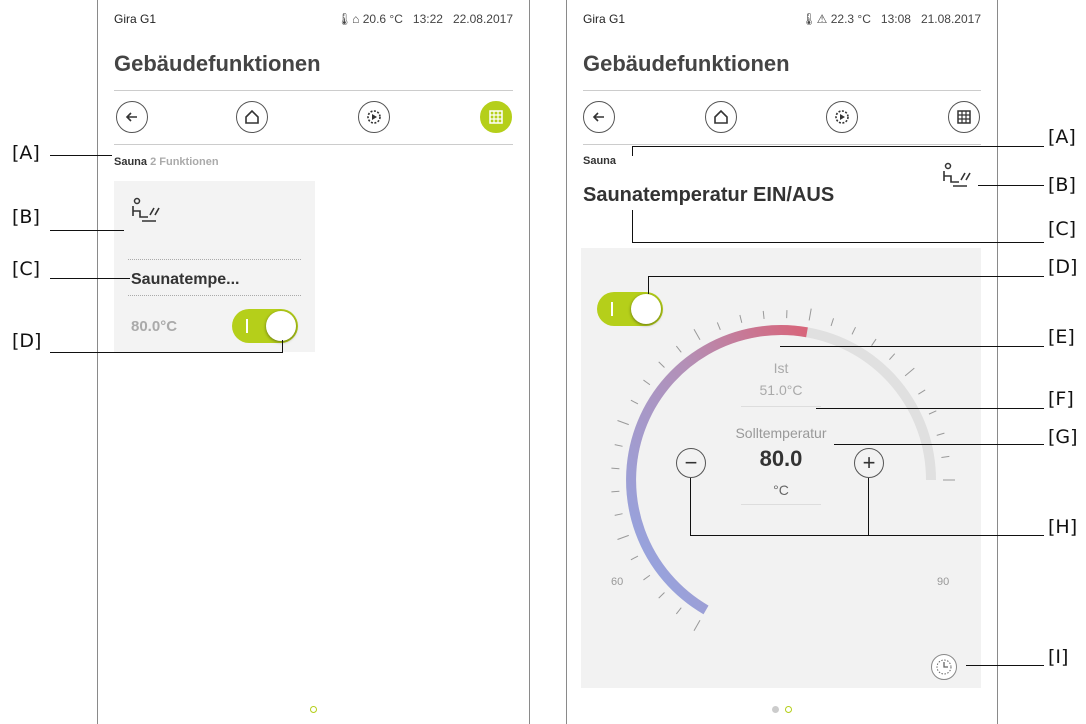 This screenshot has height=724, width=1086. Describe the element at coordinates (891, 19) in the screenshot. I see `status-info: 🌡⚠ 22.3 °C 13:08 21.08.2017` at that location.